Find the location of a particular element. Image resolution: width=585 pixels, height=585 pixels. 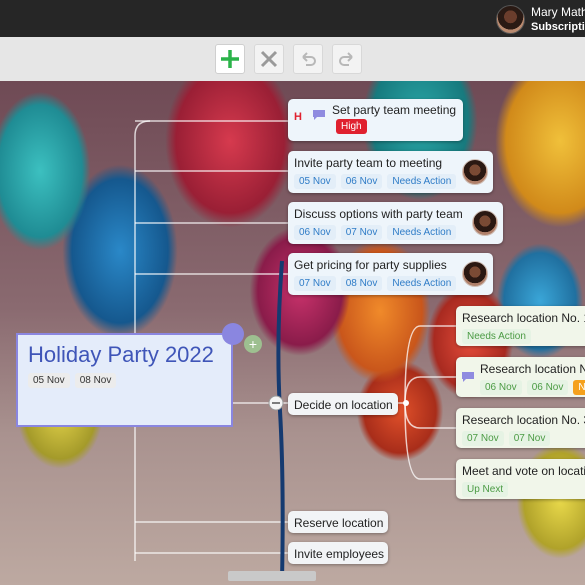

location-node: Meet and vote on locati Up Next is located at coordinates (520, 479).